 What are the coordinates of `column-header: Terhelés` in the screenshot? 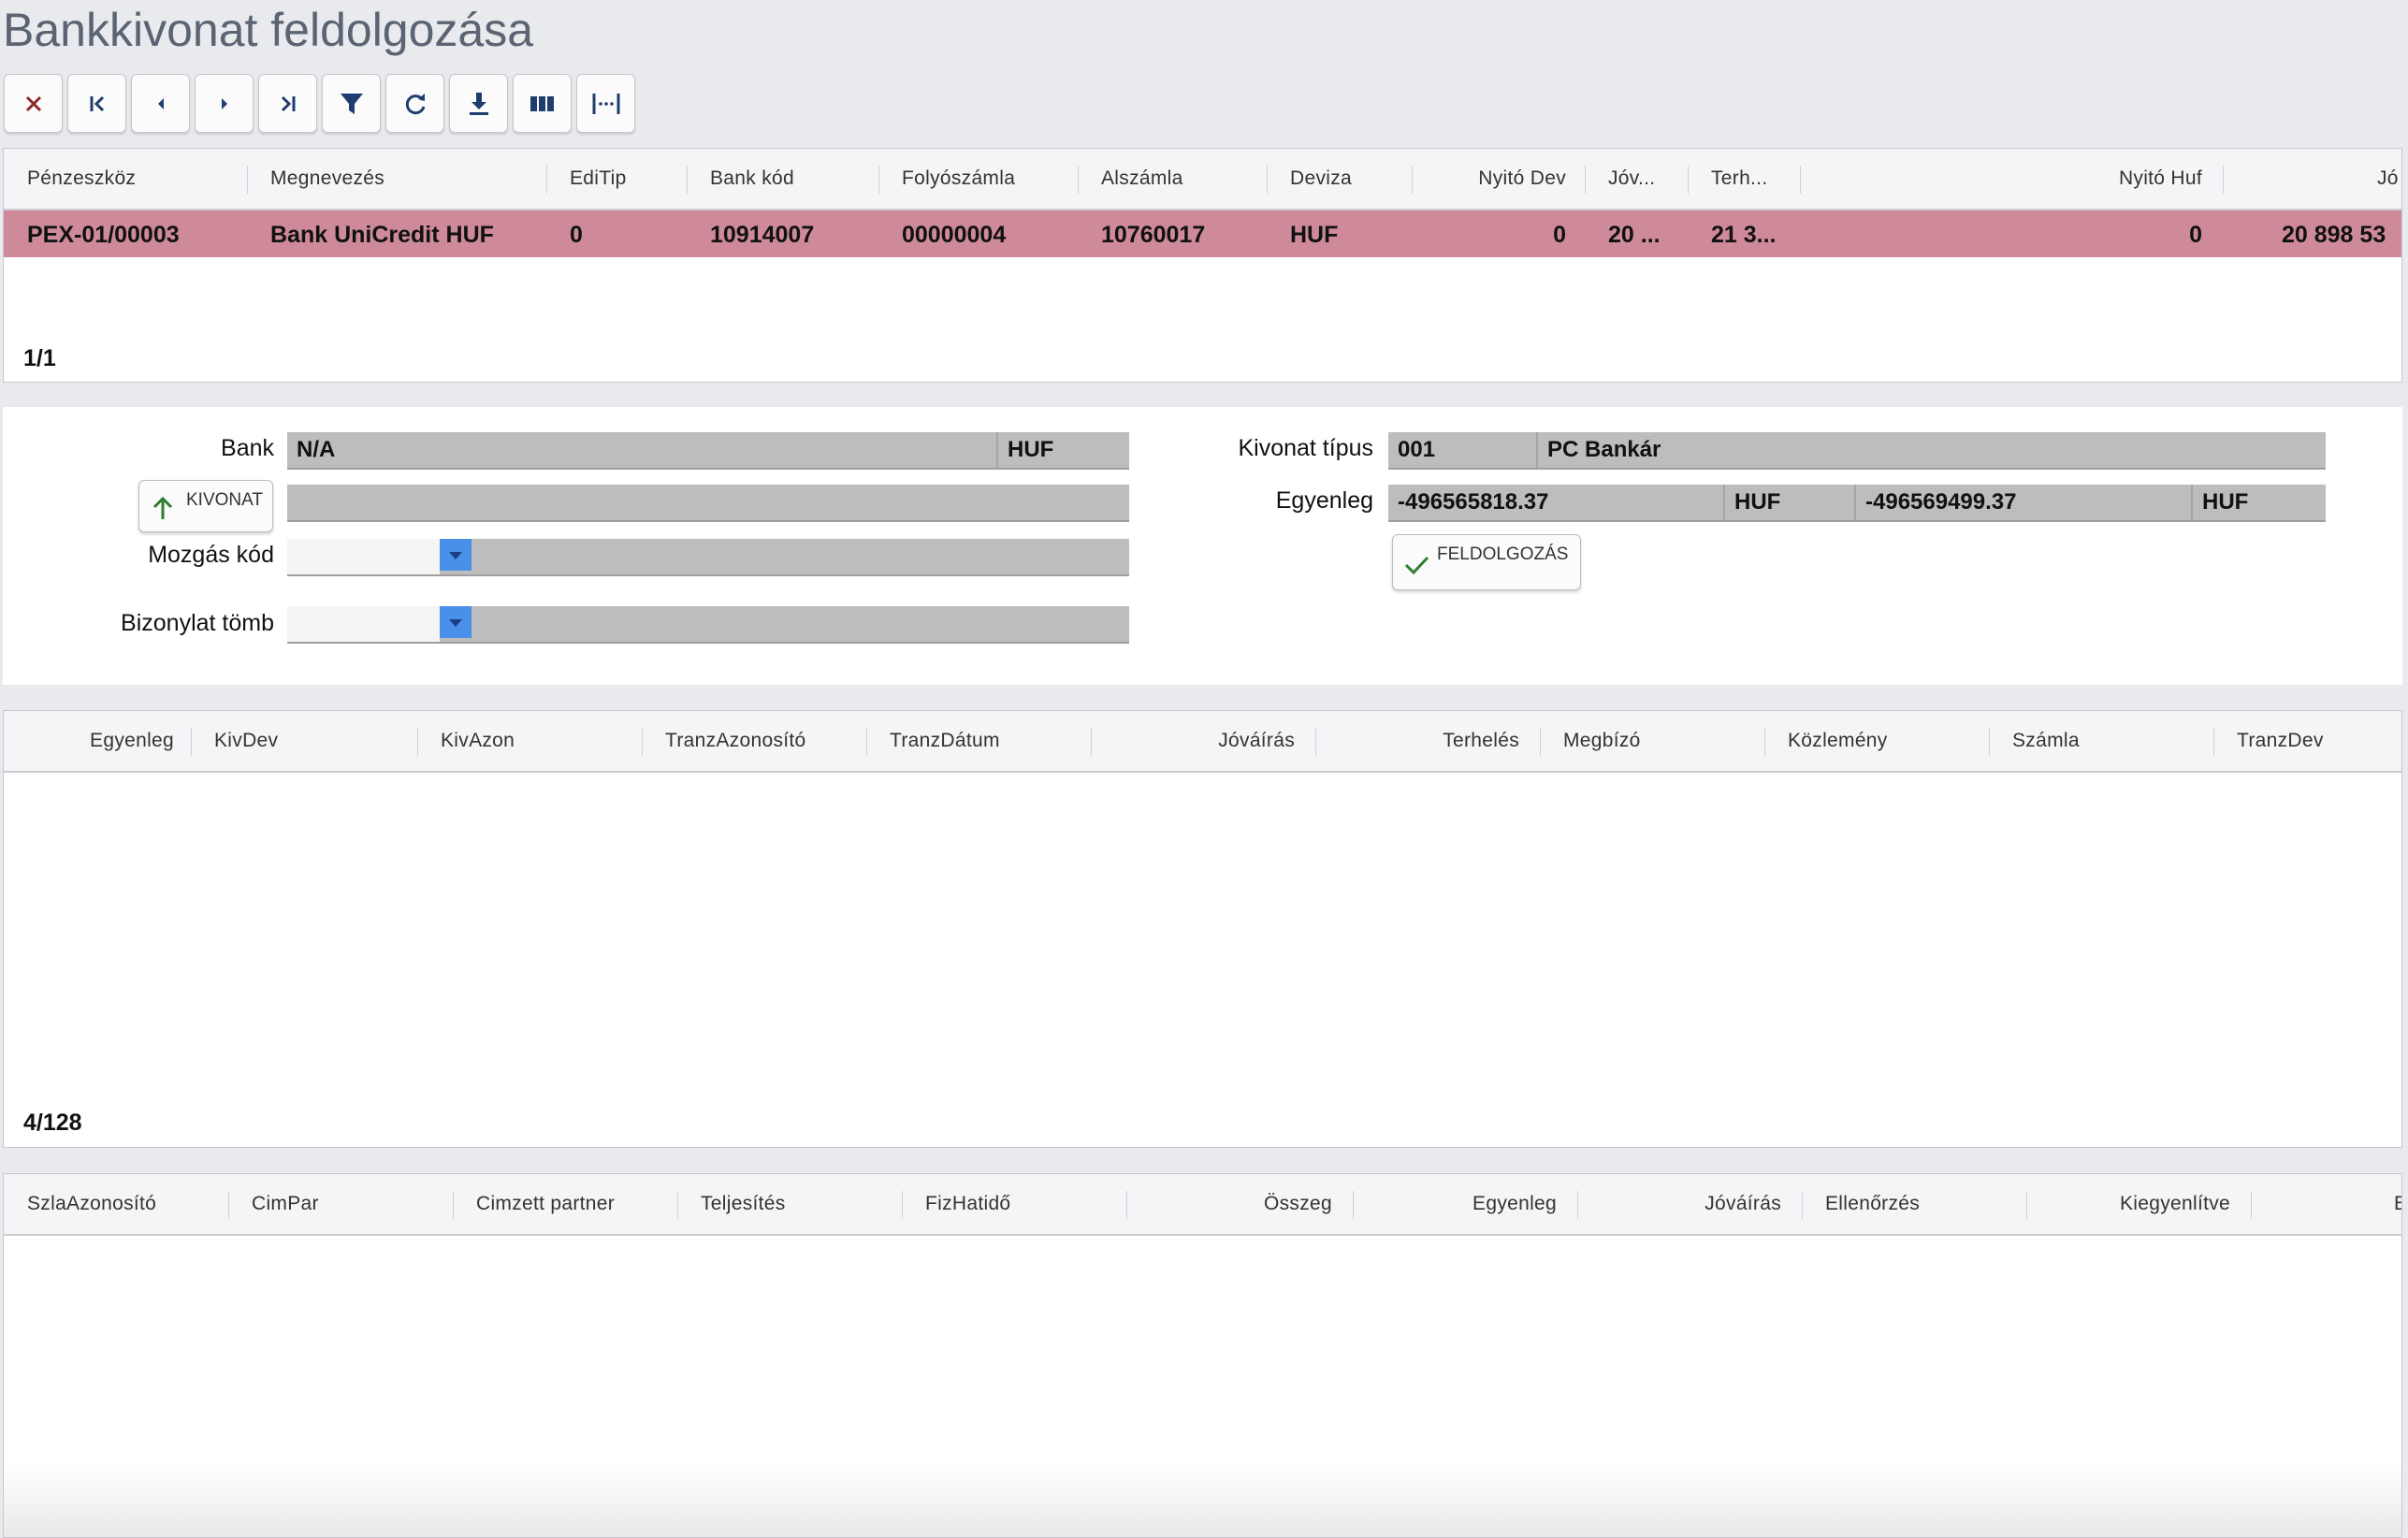 It's located at (1421, 741).